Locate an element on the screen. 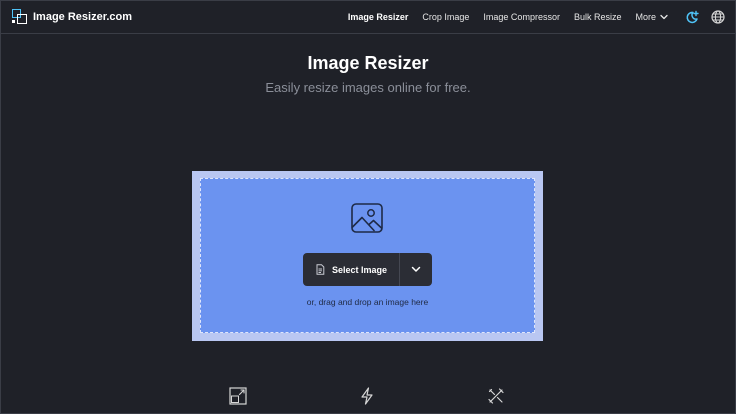  upload-options-dropdown is located at coordinates (416, 269).